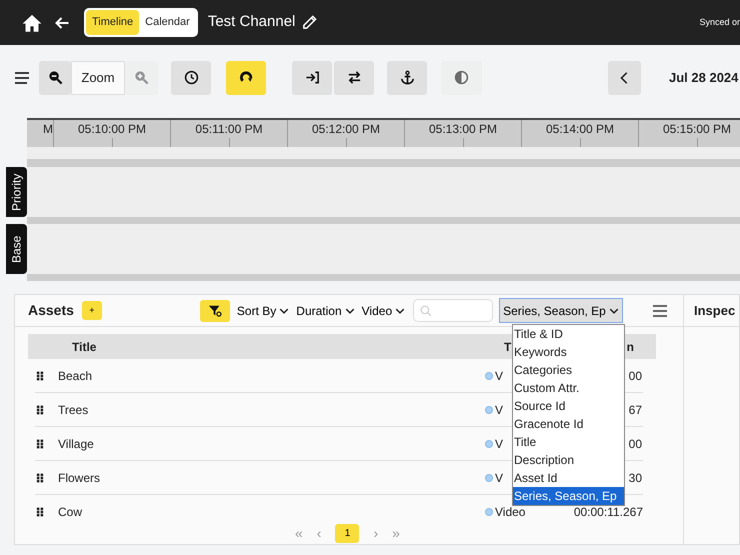  I want to click on table-cell-text: Beach, so click(75, 376).